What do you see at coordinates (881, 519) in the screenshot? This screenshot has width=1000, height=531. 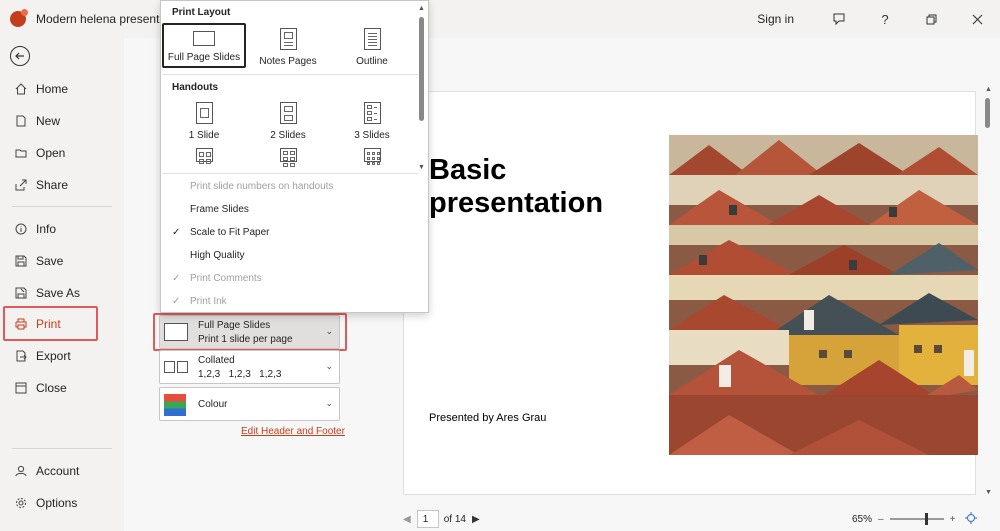 I see `zoom-out-icon: –` at bounding box center [881, 519].